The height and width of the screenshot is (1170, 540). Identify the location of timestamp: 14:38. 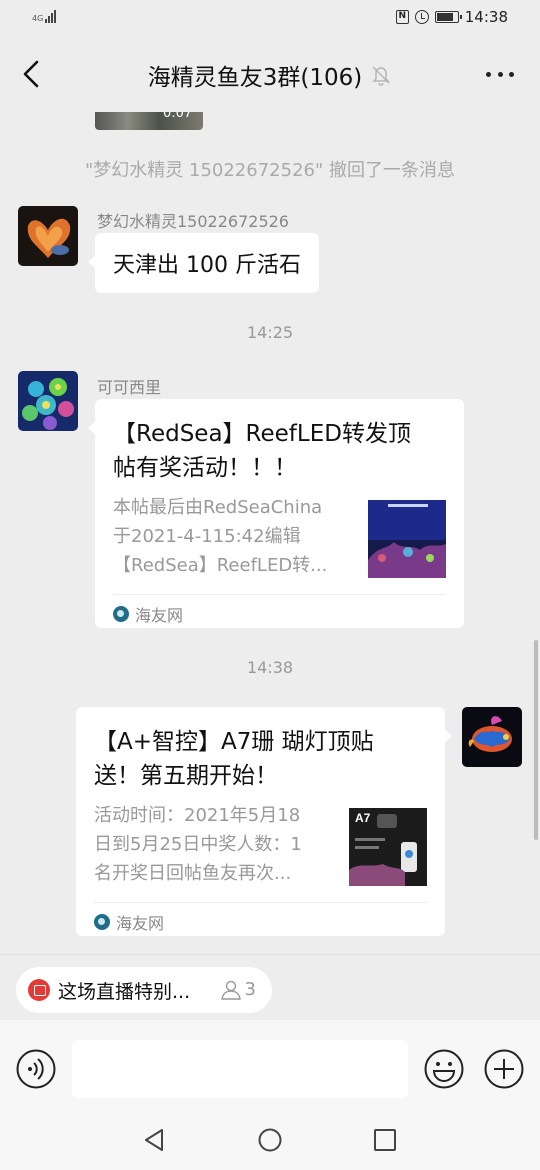
(270, 667).